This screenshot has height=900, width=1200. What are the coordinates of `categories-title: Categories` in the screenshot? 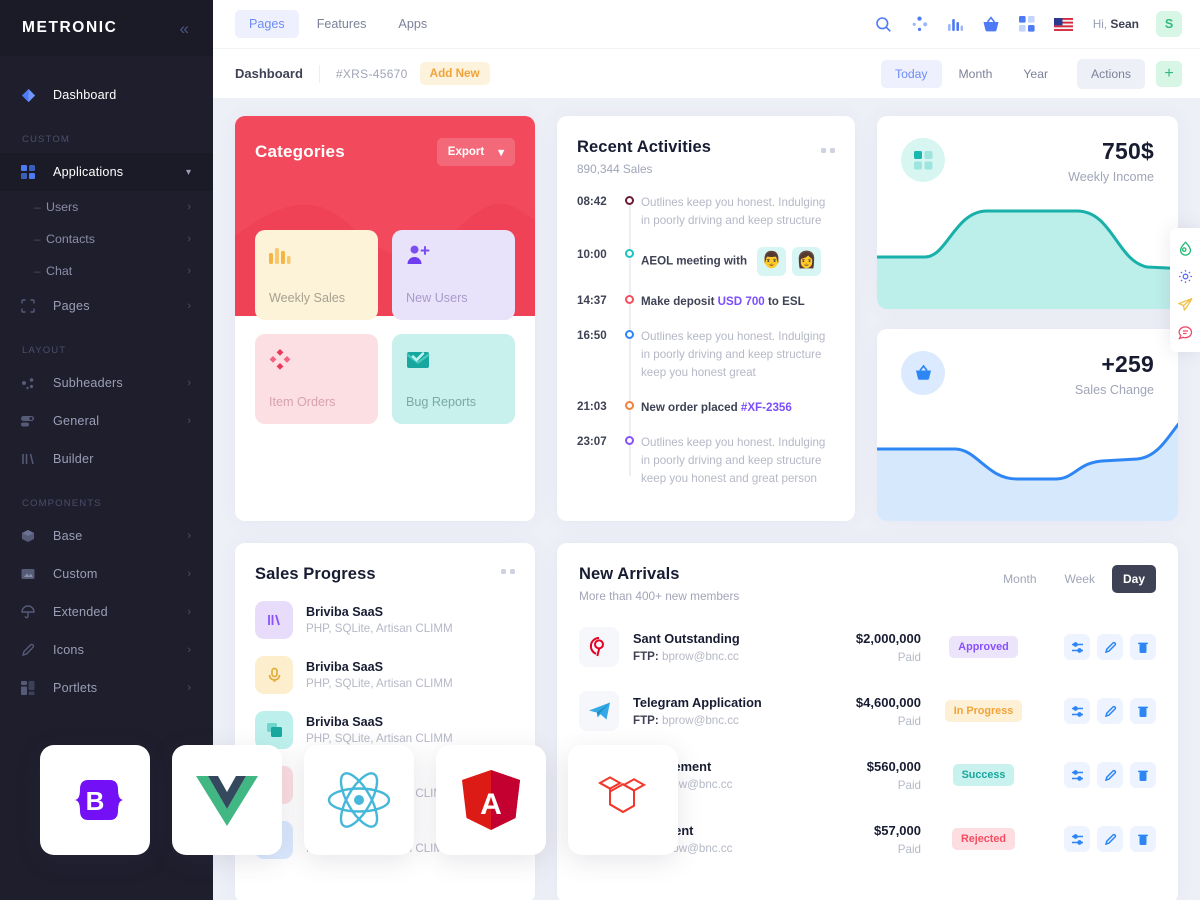 It's located at (300, 151).